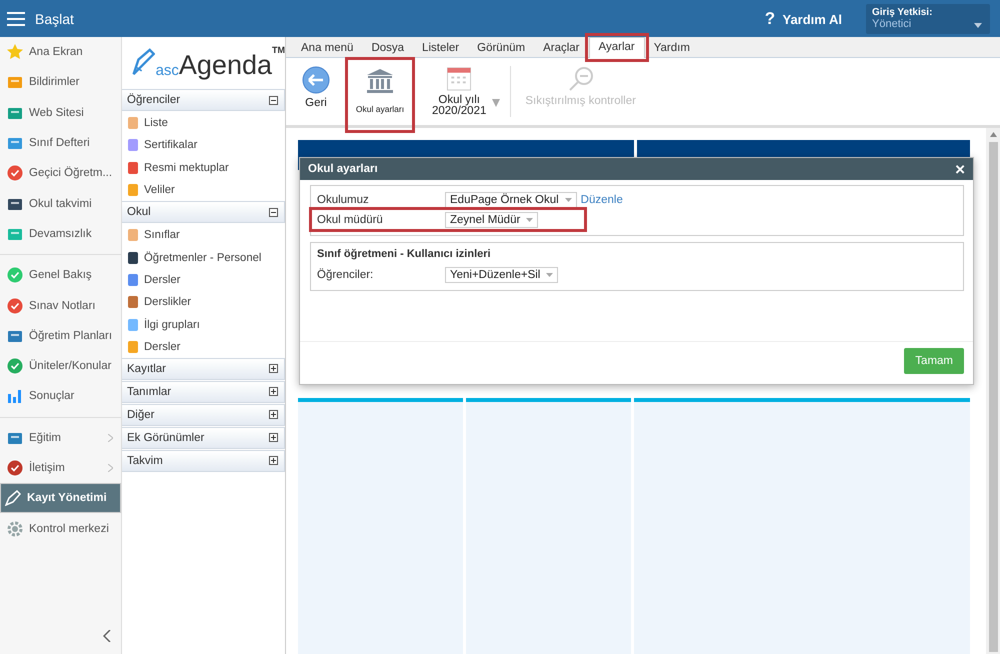  What do you see at coordinates (60, 143) in the screenshot?
I see `sidebar-item: Sınıf Defteri` at bounding box center [60, 143].